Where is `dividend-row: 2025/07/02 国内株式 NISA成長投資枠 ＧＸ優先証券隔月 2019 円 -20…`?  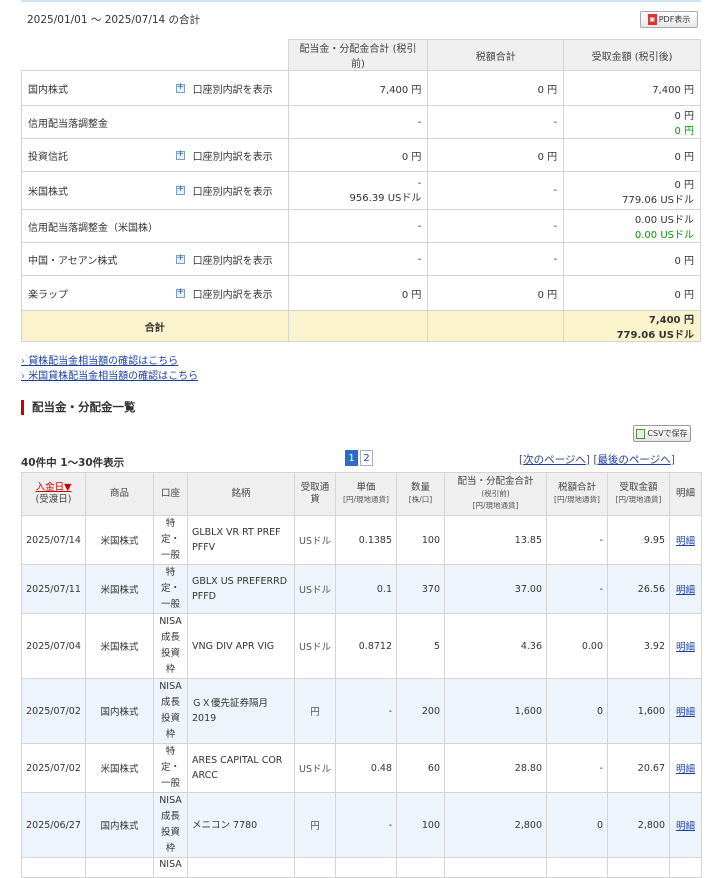 dividend-row: 2025/07/02 国内株式 NISA成長投資枠 ＧＸ優先証券隔月 2019 円 -20… is located at coordinates (361, 711).